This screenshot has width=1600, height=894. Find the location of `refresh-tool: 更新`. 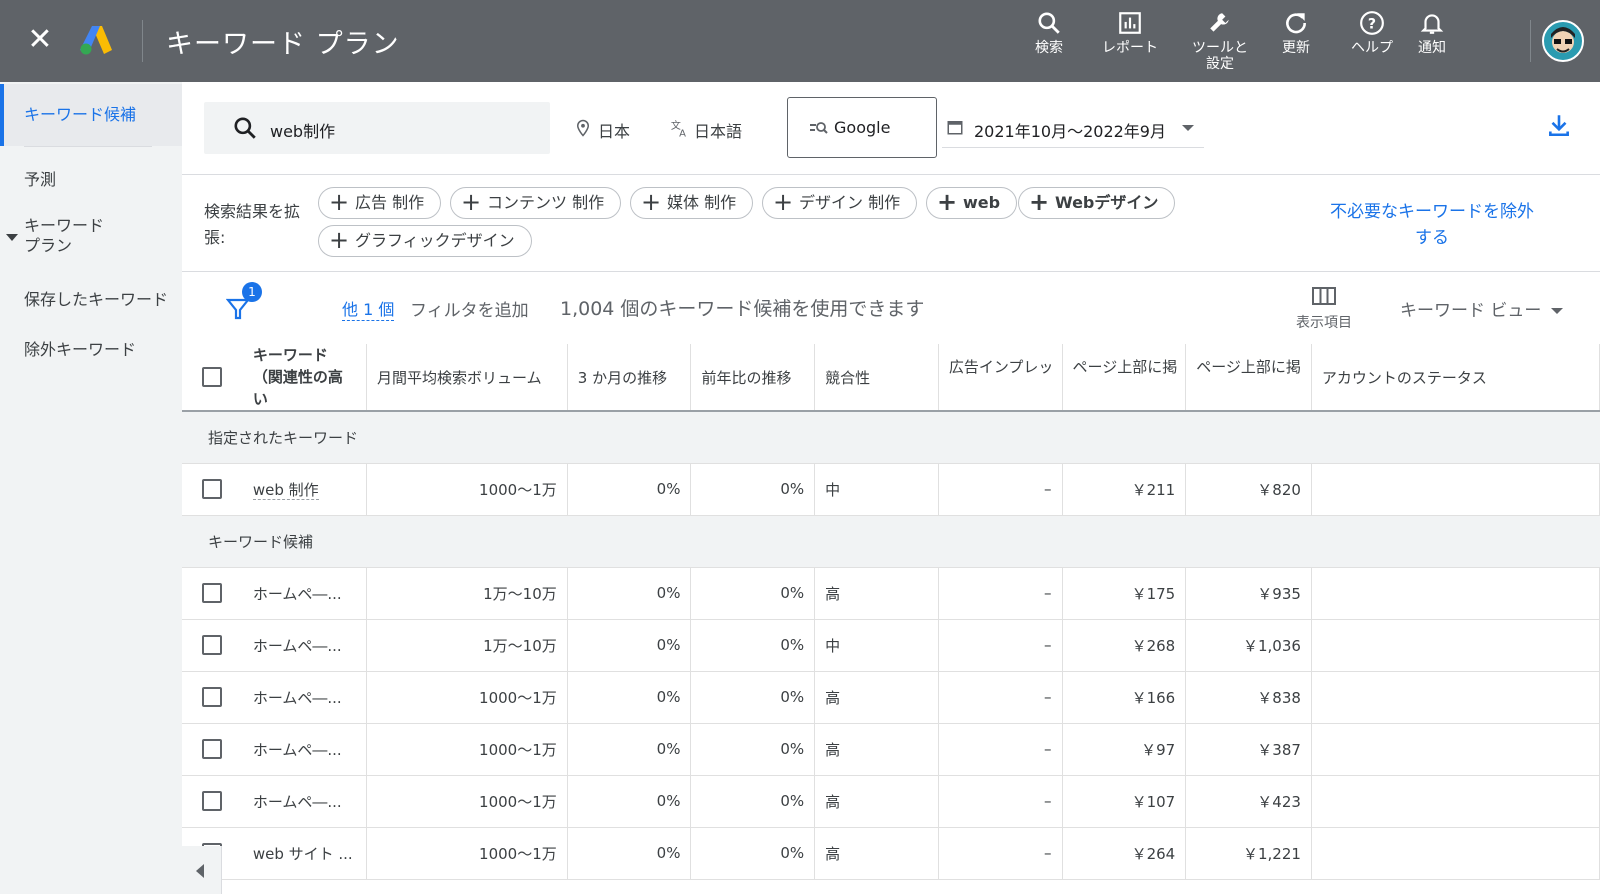

refresh-tool: 更新 is located at coordinates (1296, 33).